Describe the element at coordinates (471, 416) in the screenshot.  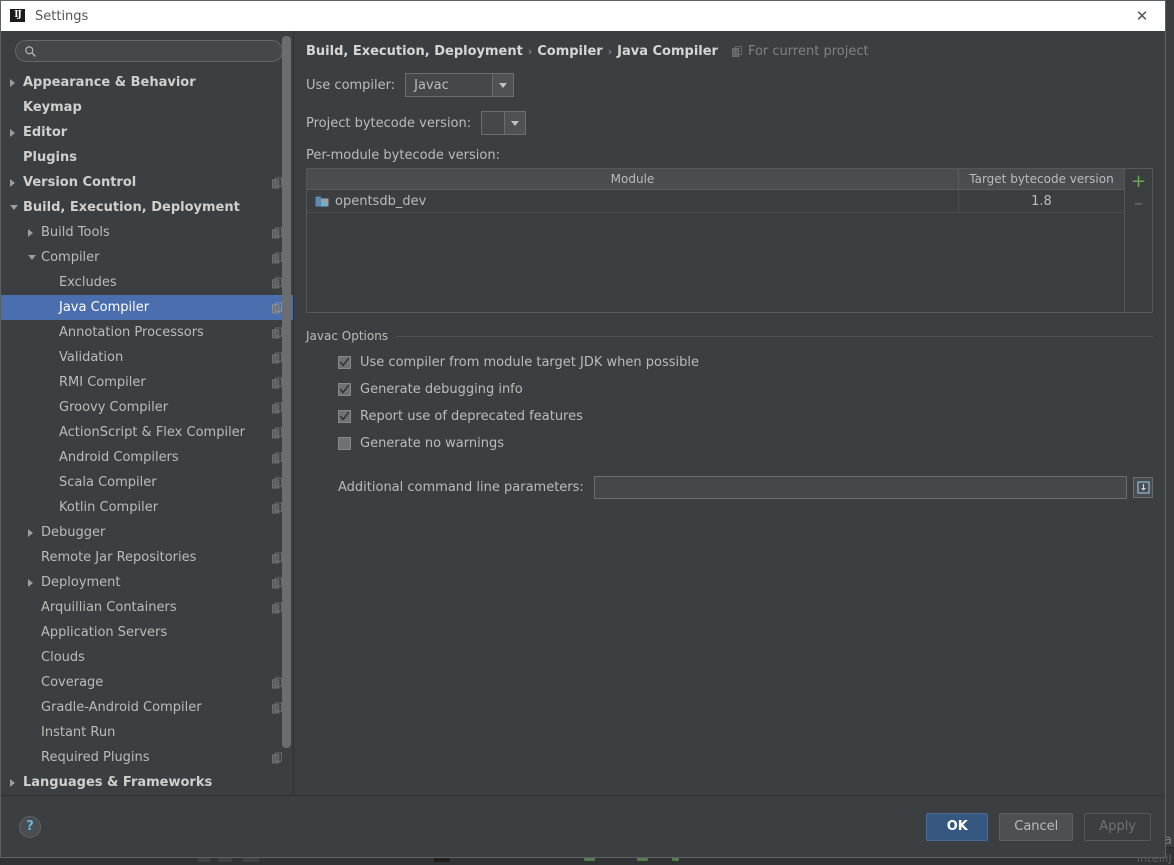
I see `javac-option-label: Report use of deprecated features` at that location.